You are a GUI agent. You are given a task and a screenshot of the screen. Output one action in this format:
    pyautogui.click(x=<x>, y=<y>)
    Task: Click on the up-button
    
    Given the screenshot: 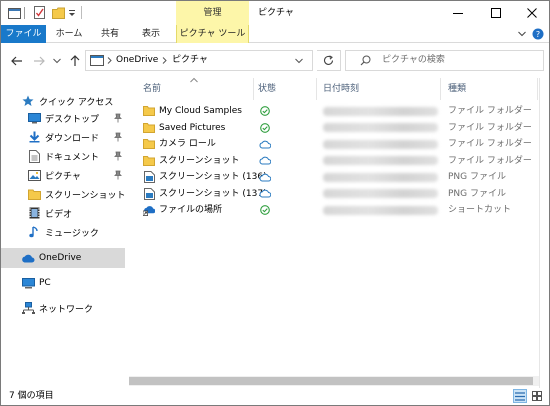 What is the action you would take?
    pyautogui.click(x=75, y=61)
    